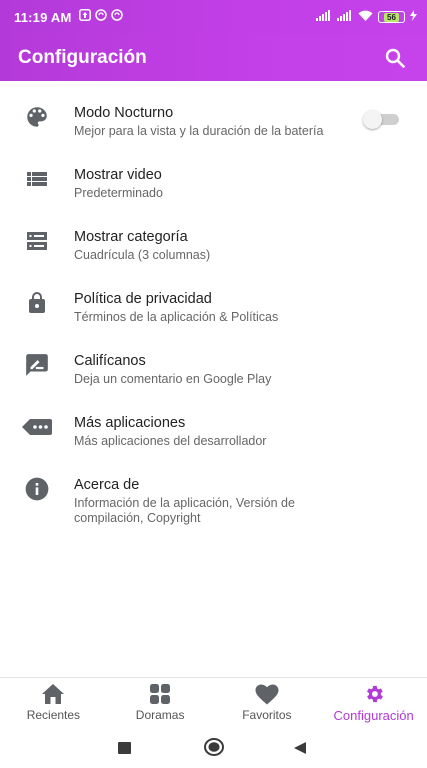 The height and width of the screenshot is (768, 427). What do you see at coordinates (37, 179) in the screenshot?
I see `list-icon` at bounding box center [37, 179].